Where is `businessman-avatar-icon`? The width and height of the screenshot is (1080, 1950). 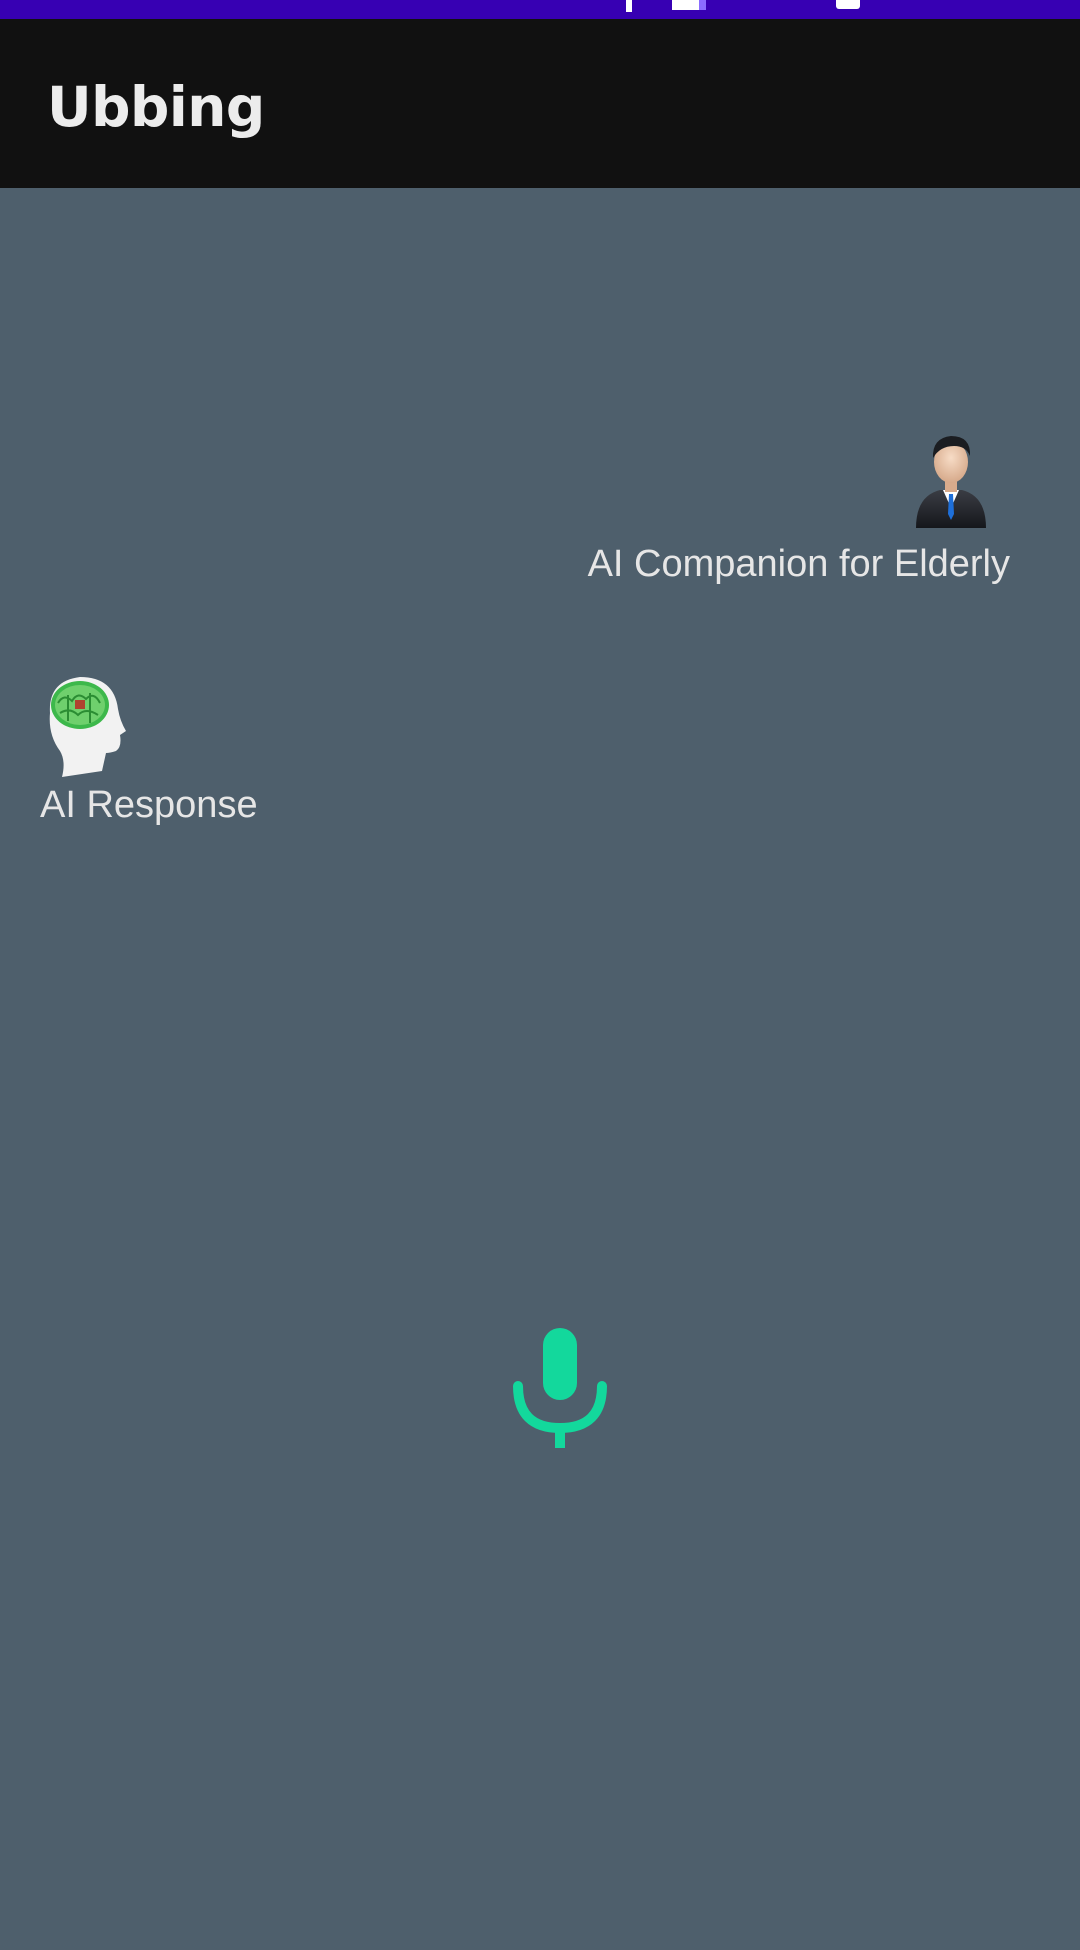 businessman-avatar-icon is located at coordinates (951, 478).